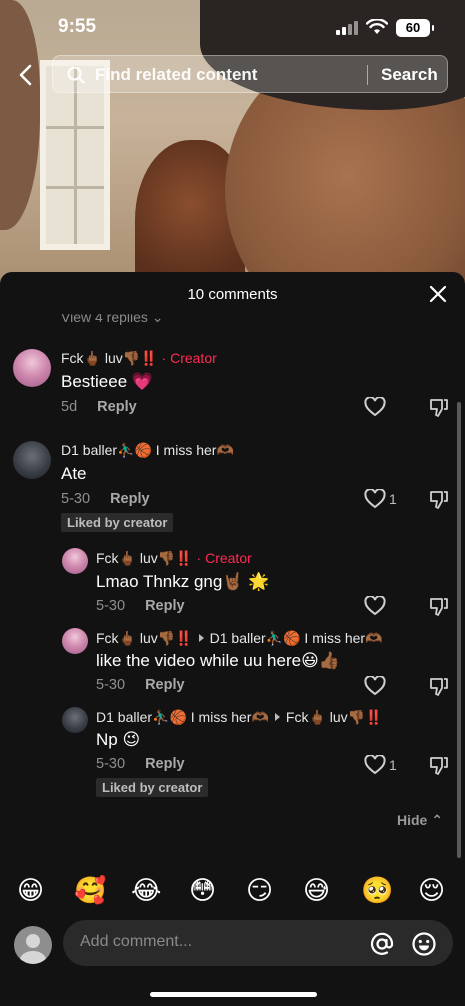 This screenshot has height=1006, width=465. I want to click on back-arrow-icon, so click(27, 75).